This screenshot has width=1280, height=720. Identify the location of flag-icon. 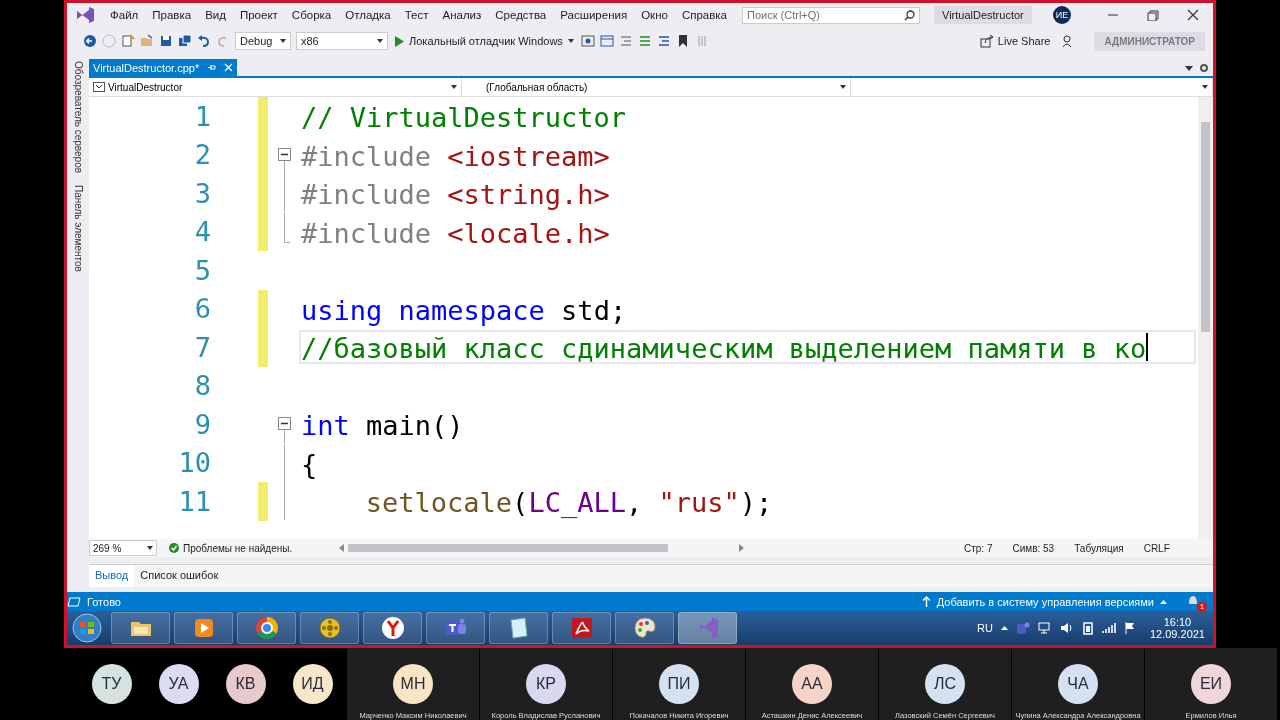
(1129, 628).